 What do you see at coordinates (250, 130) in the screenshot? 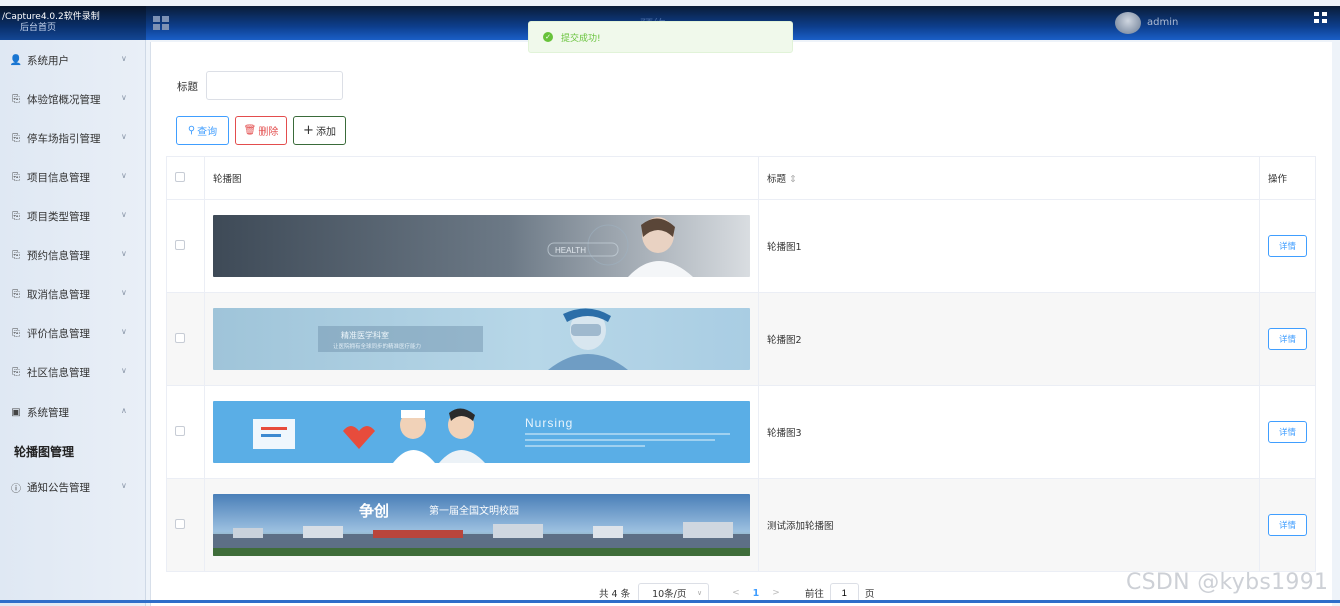
I see `trash-icon: 🗑` at bounding box center [250, 130].